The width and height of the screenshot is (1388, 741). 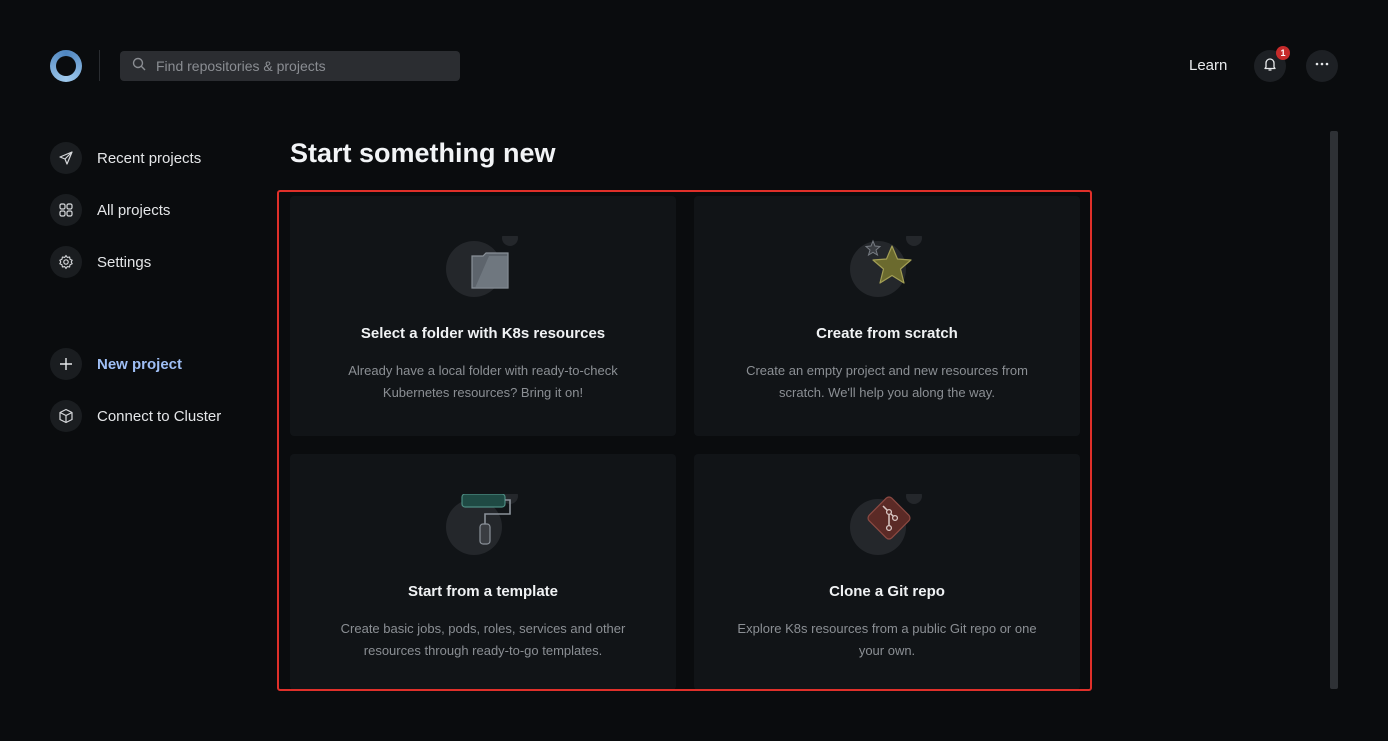 I want to click on sidebar-item-all-projects: All projects, so click(x=110, y=210).